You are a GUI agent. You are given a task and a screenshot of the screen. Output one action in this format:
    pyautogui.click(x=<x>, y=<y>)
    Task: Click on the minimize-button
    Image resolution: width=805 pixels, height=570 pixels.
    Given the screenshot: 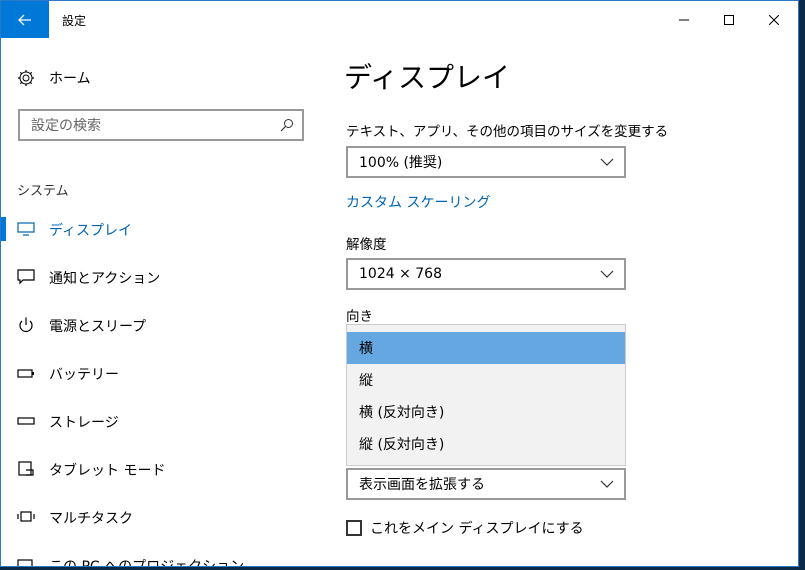 What is the action you would take?
    pyautogui.click(x=684, y=19)
    